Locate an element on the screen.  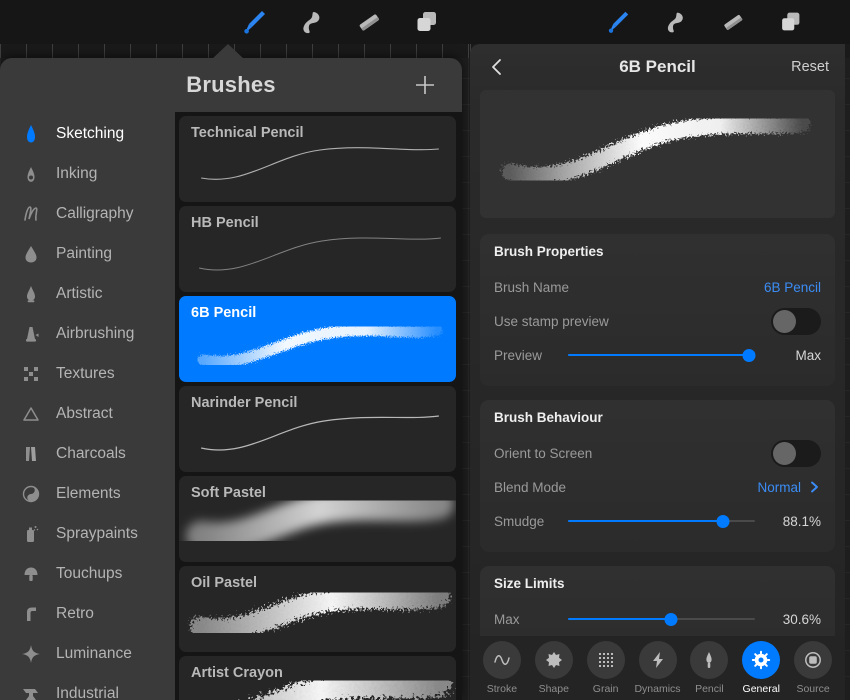
starburst-icon is located at coordinates (553, 660).